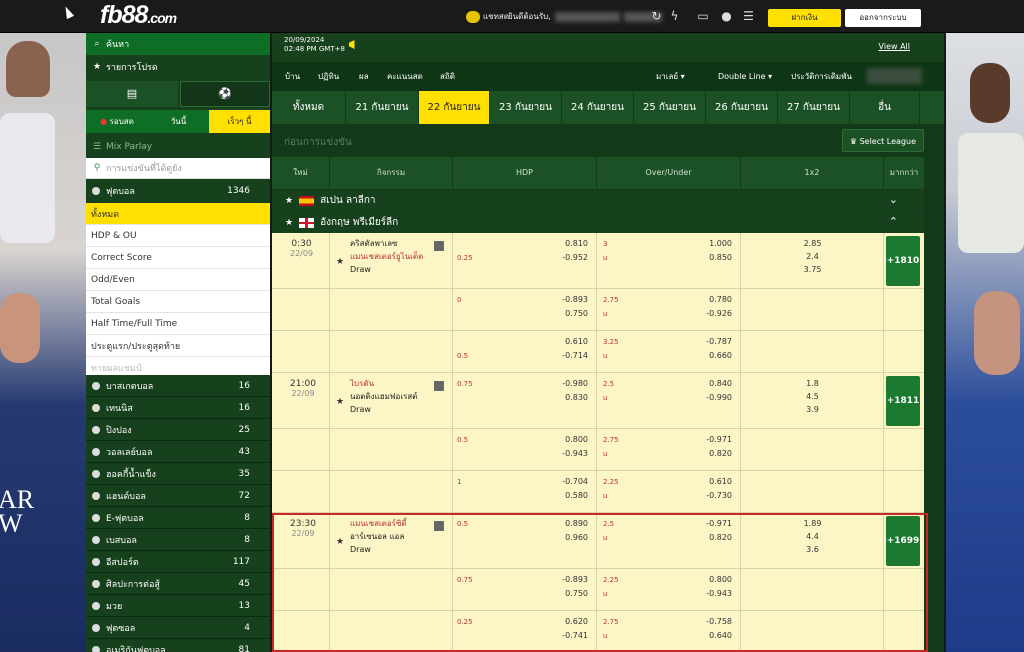 The image size is (1024, 652). I want to click on odds-cell: 3.25 u -0.787 0.660, so click(669, 351).